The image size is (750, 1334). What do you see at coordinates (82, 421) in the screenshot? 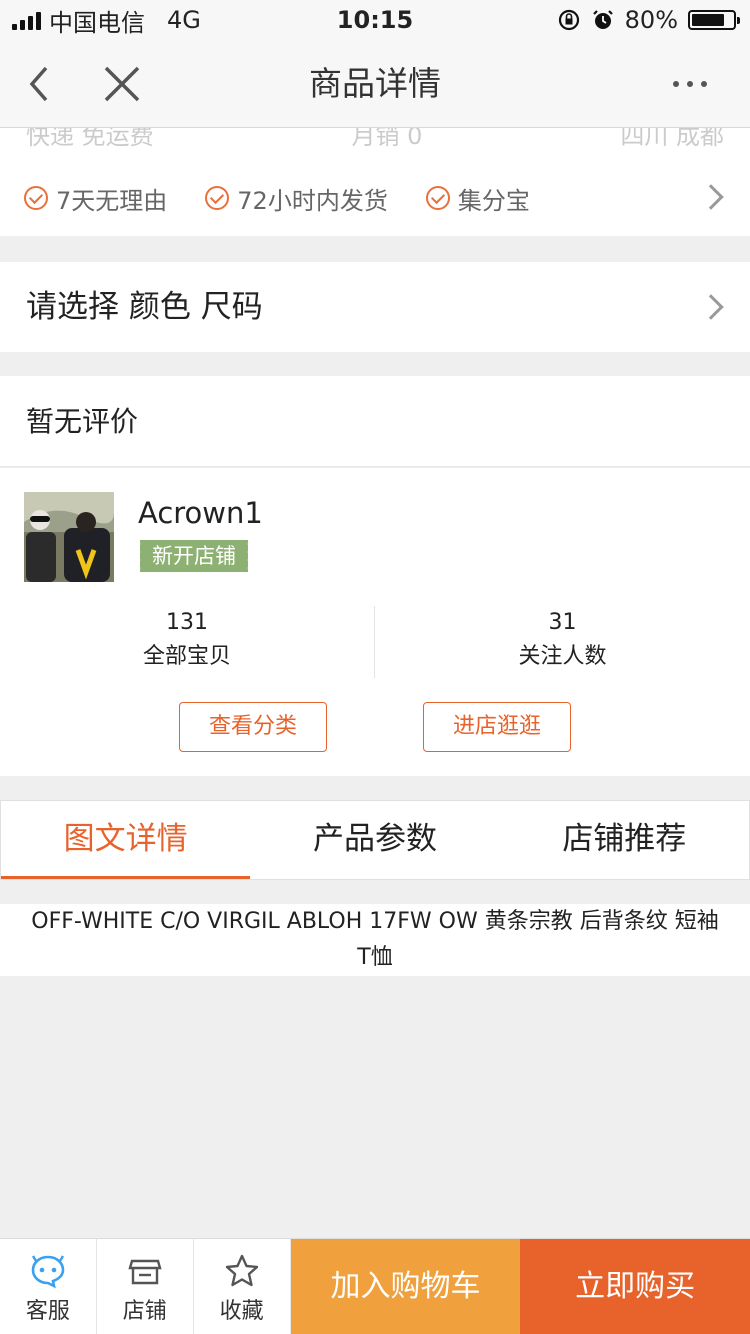
I see `reviews-label: 暂无评价` at bounding box center [82, 421].